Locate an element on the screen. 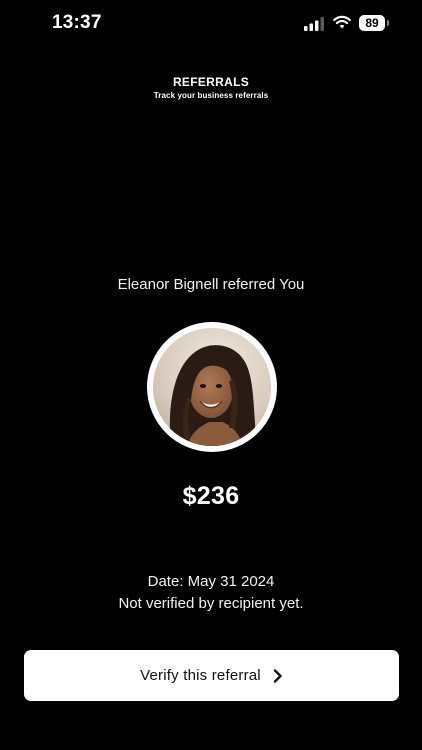  verify-referral-button: Verify this referral is located at coordinates (211, 675).